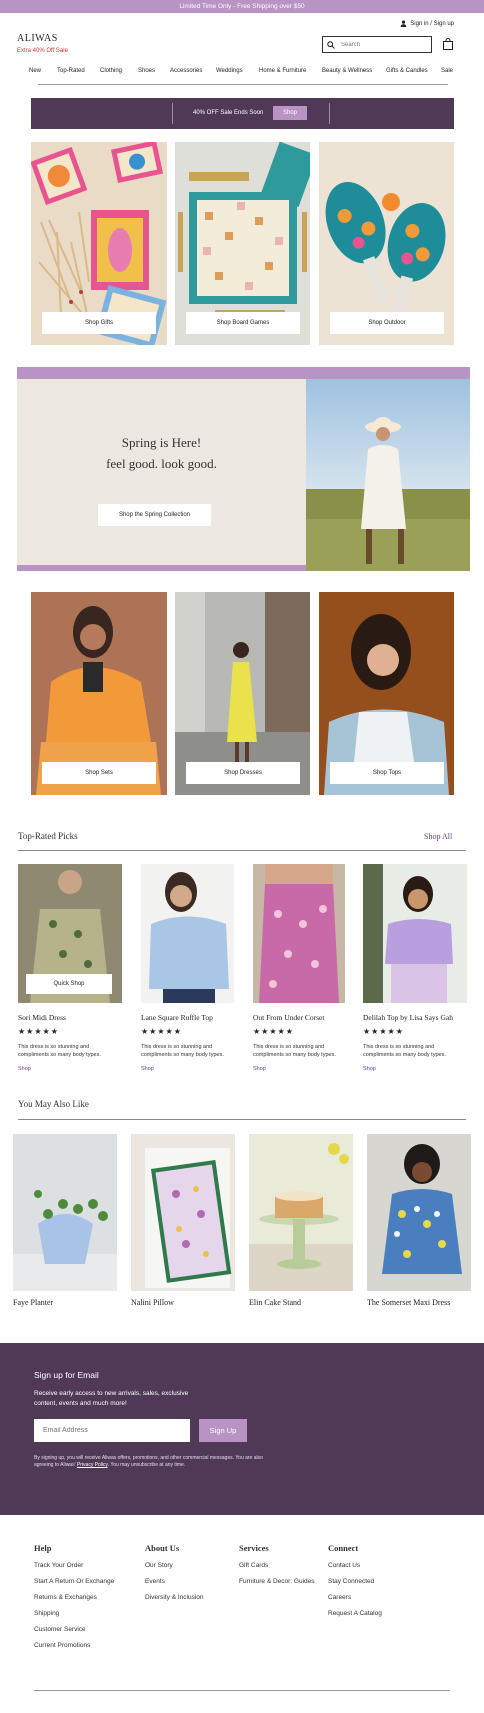 This screenshot has width=484, height=1713. I want to click on footer-link: Stay Connected, so click(378, 1582).